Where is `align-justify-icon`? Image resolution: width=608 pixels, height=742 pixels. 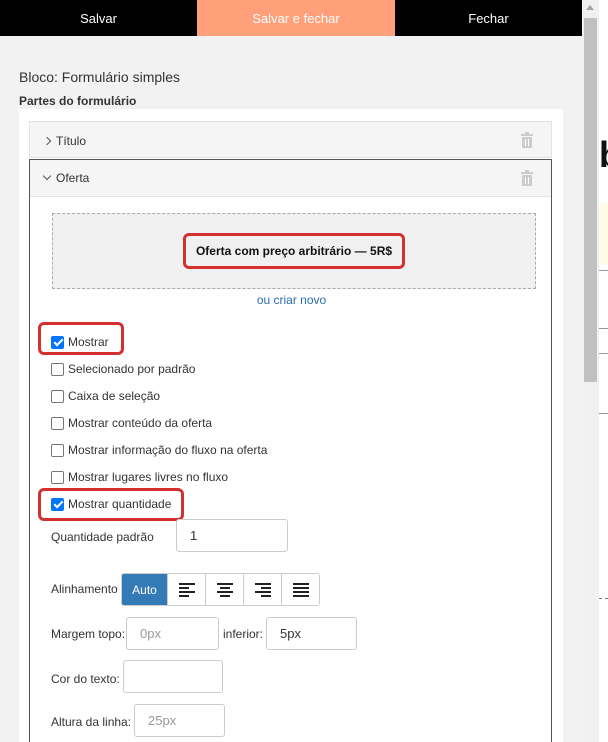
align-justify-icon is located at coordinates (300, 589).